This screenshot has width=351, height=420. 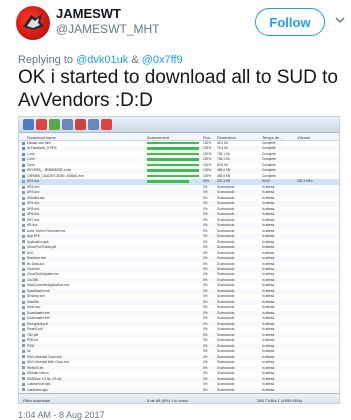 What do you see at coordinates (280, 400) in the screenshot?
I see `status-right: 288 7 KB/s 1 (4999 KB/s)` at bounding box center [280, 400].